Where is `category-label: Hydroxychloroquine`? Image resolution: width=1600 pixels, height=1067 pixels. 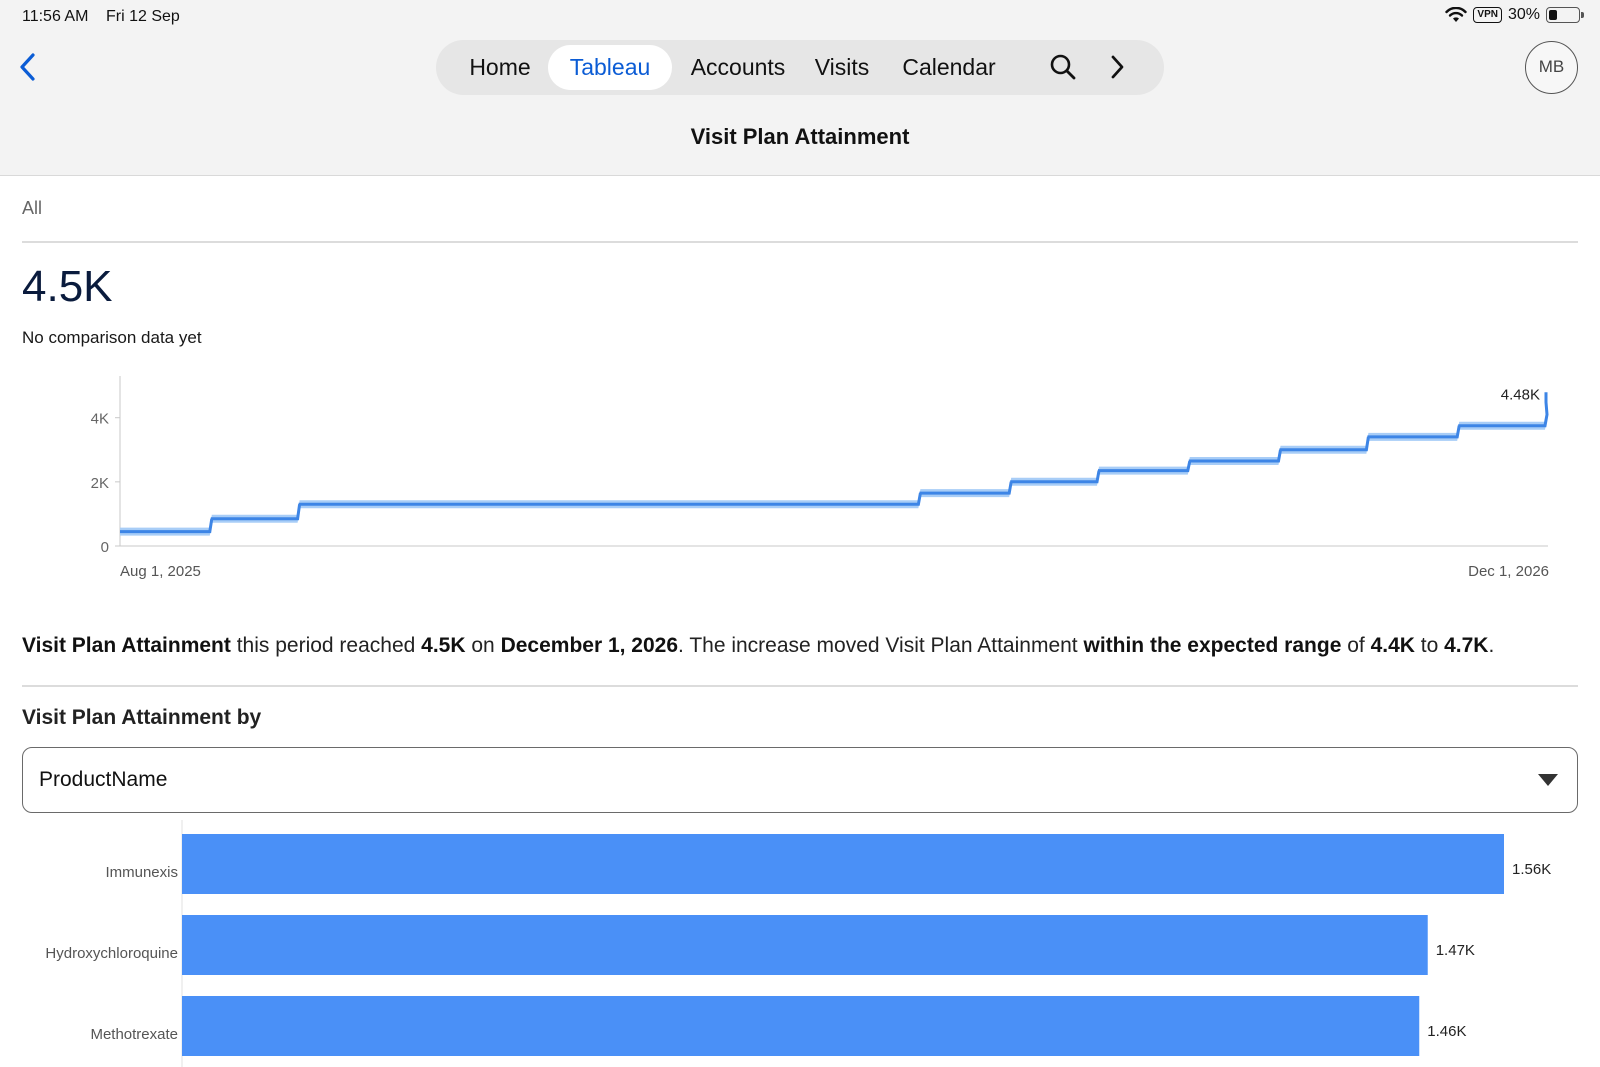
category-label: Hydroxychloroquine is located at coordinates (111, 953).